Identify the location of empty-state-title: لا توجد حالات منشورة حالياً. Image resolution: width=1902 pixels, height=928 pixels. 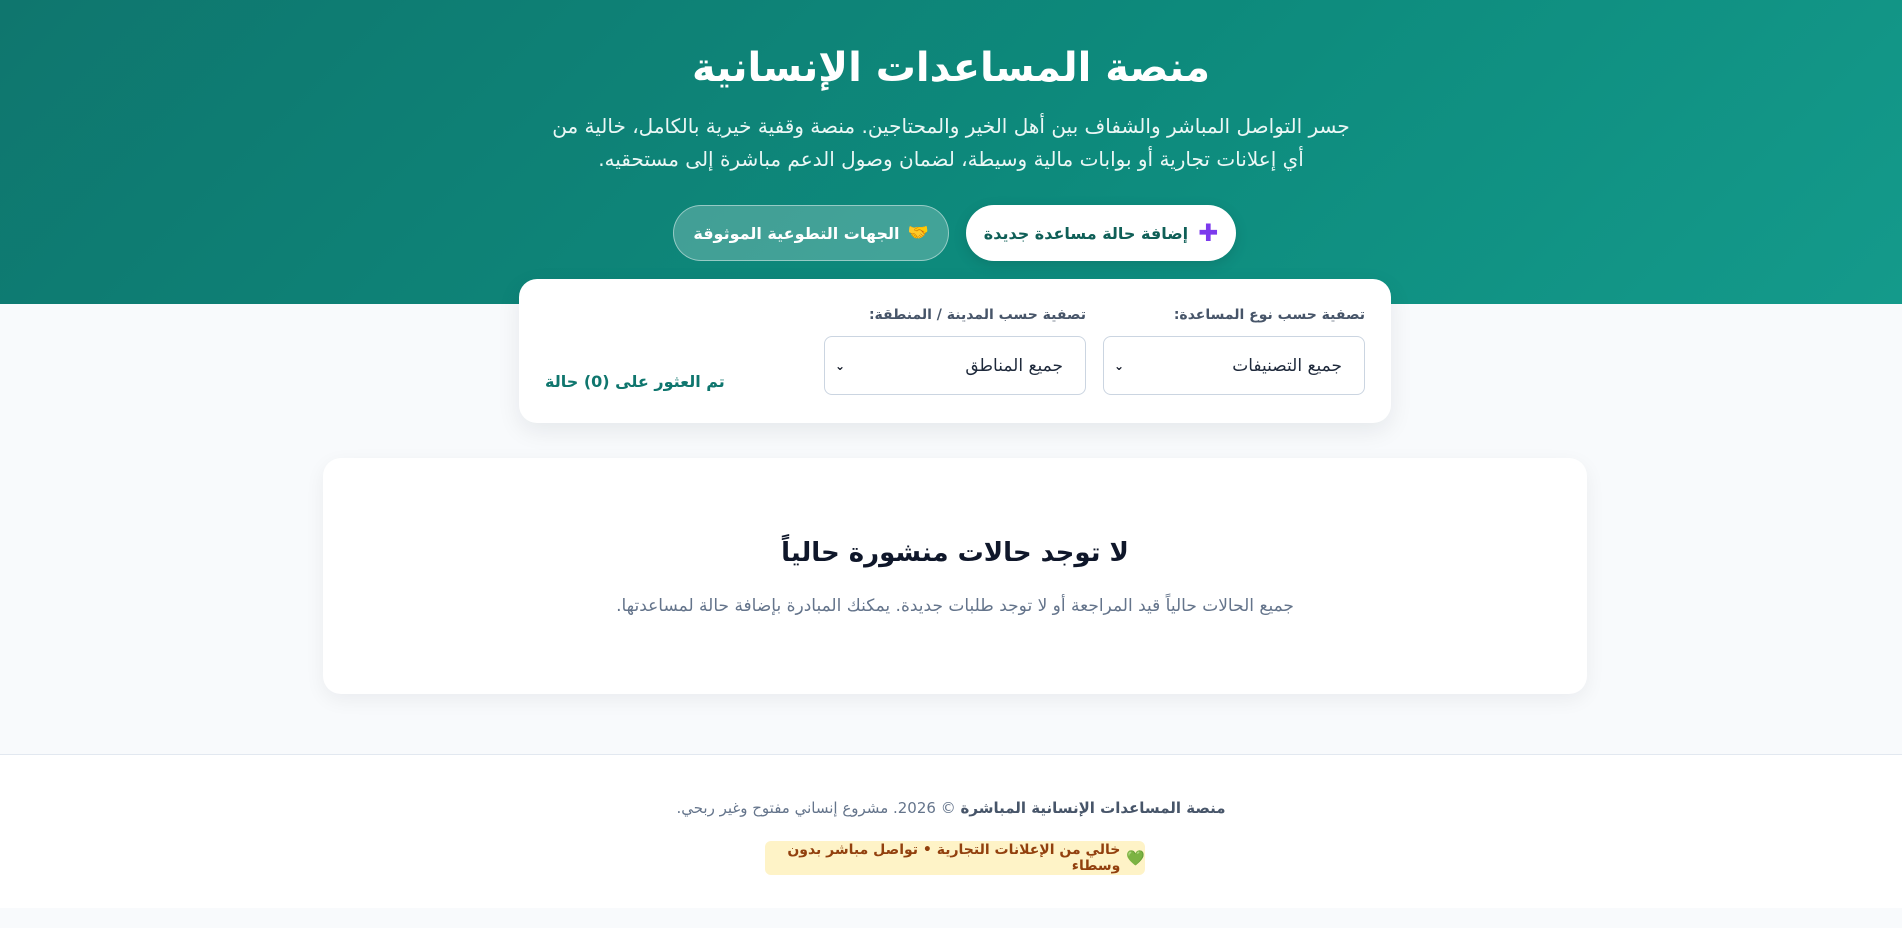
(955, 553).